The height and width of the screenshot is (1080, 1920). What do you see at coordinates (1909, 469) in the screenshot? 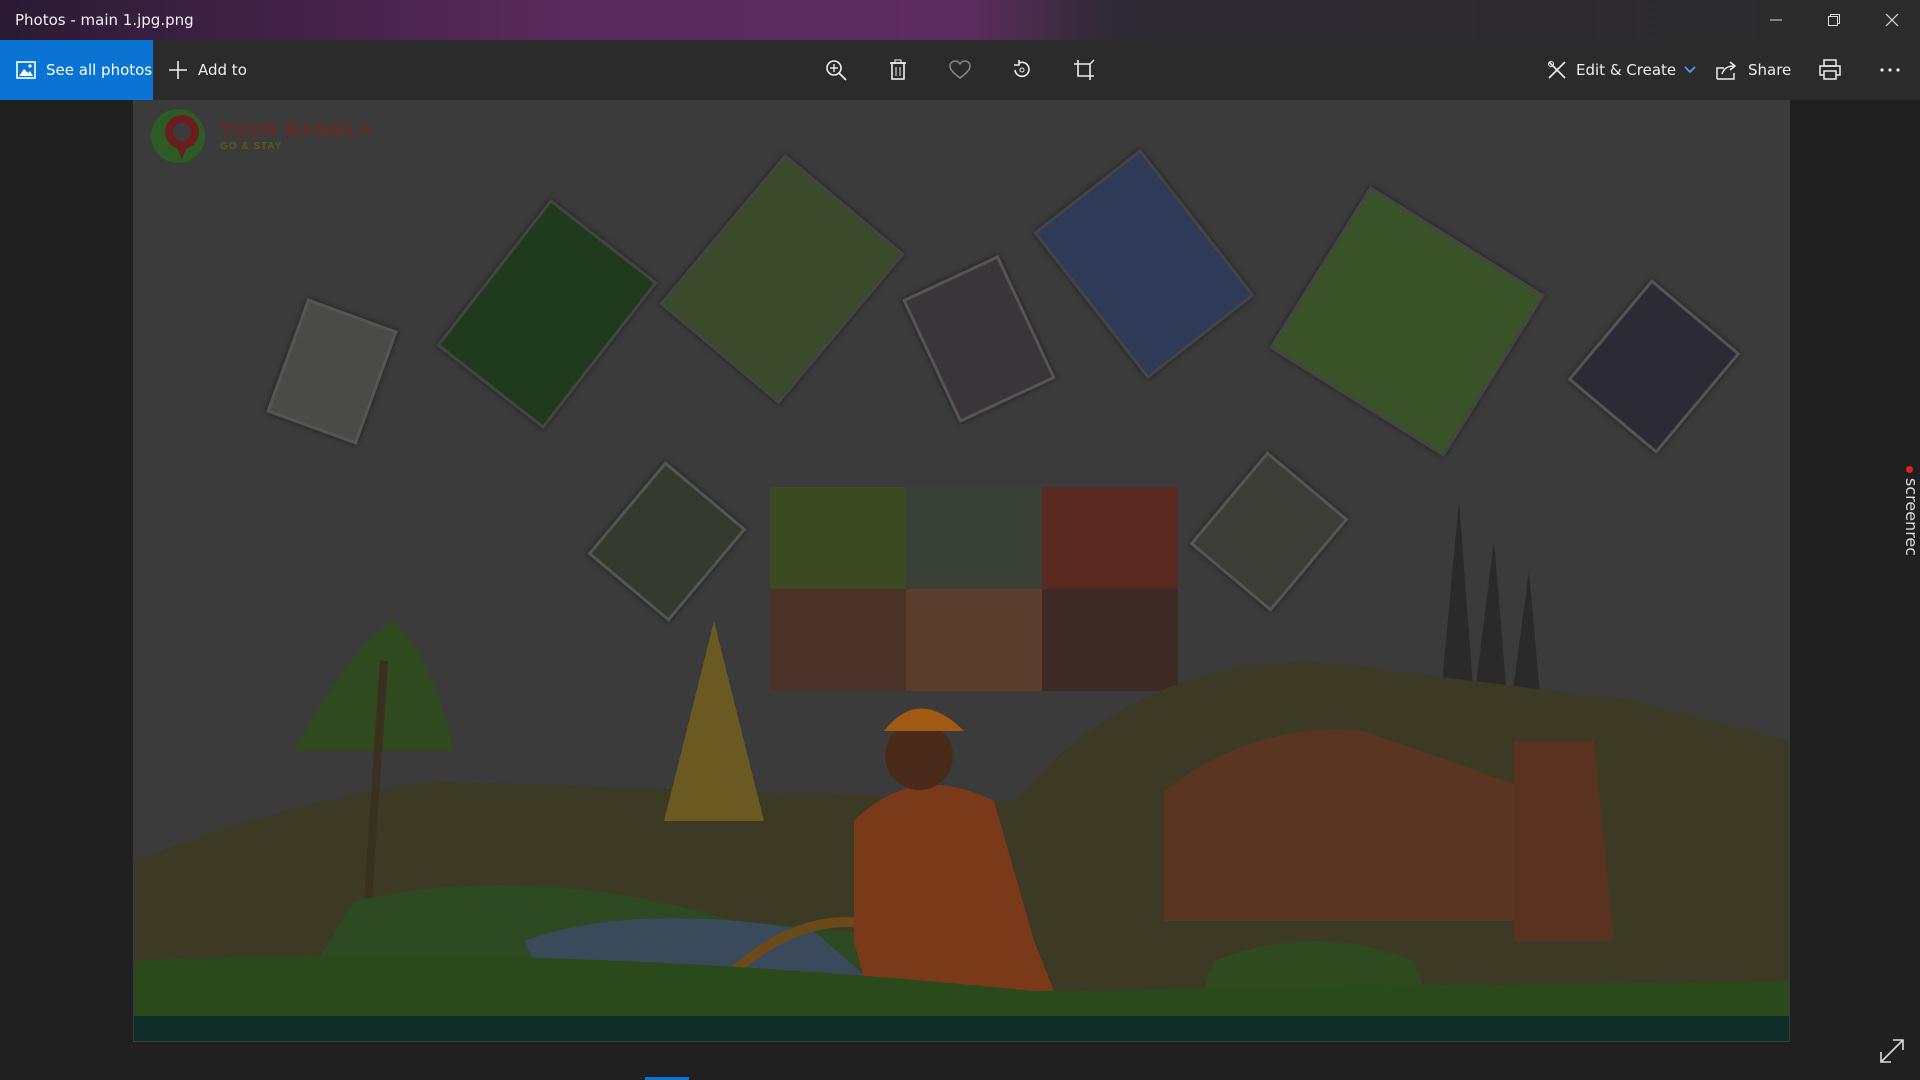
I see `recording-dot-icon` at bounding box center [1909, 469].